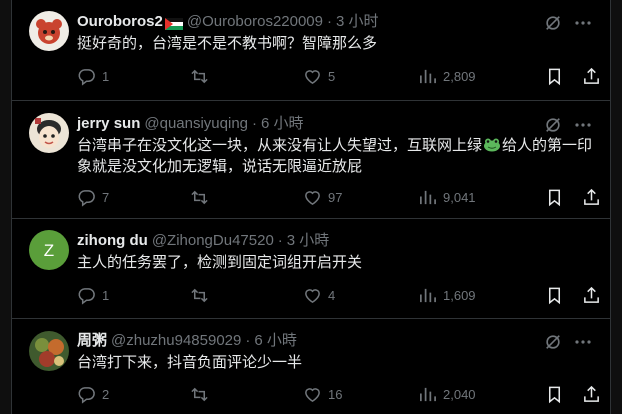  I want to click on user-handle: @quansiyuqing, so click(196, 124).